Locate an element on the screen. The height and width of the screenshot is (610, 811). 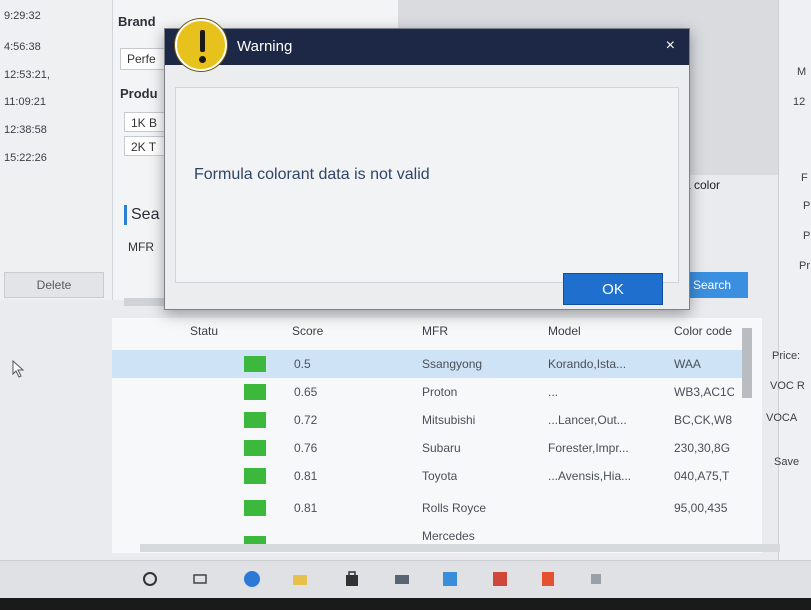
mfr-cell: Mitsubishi is located at coordinates (449, 420).